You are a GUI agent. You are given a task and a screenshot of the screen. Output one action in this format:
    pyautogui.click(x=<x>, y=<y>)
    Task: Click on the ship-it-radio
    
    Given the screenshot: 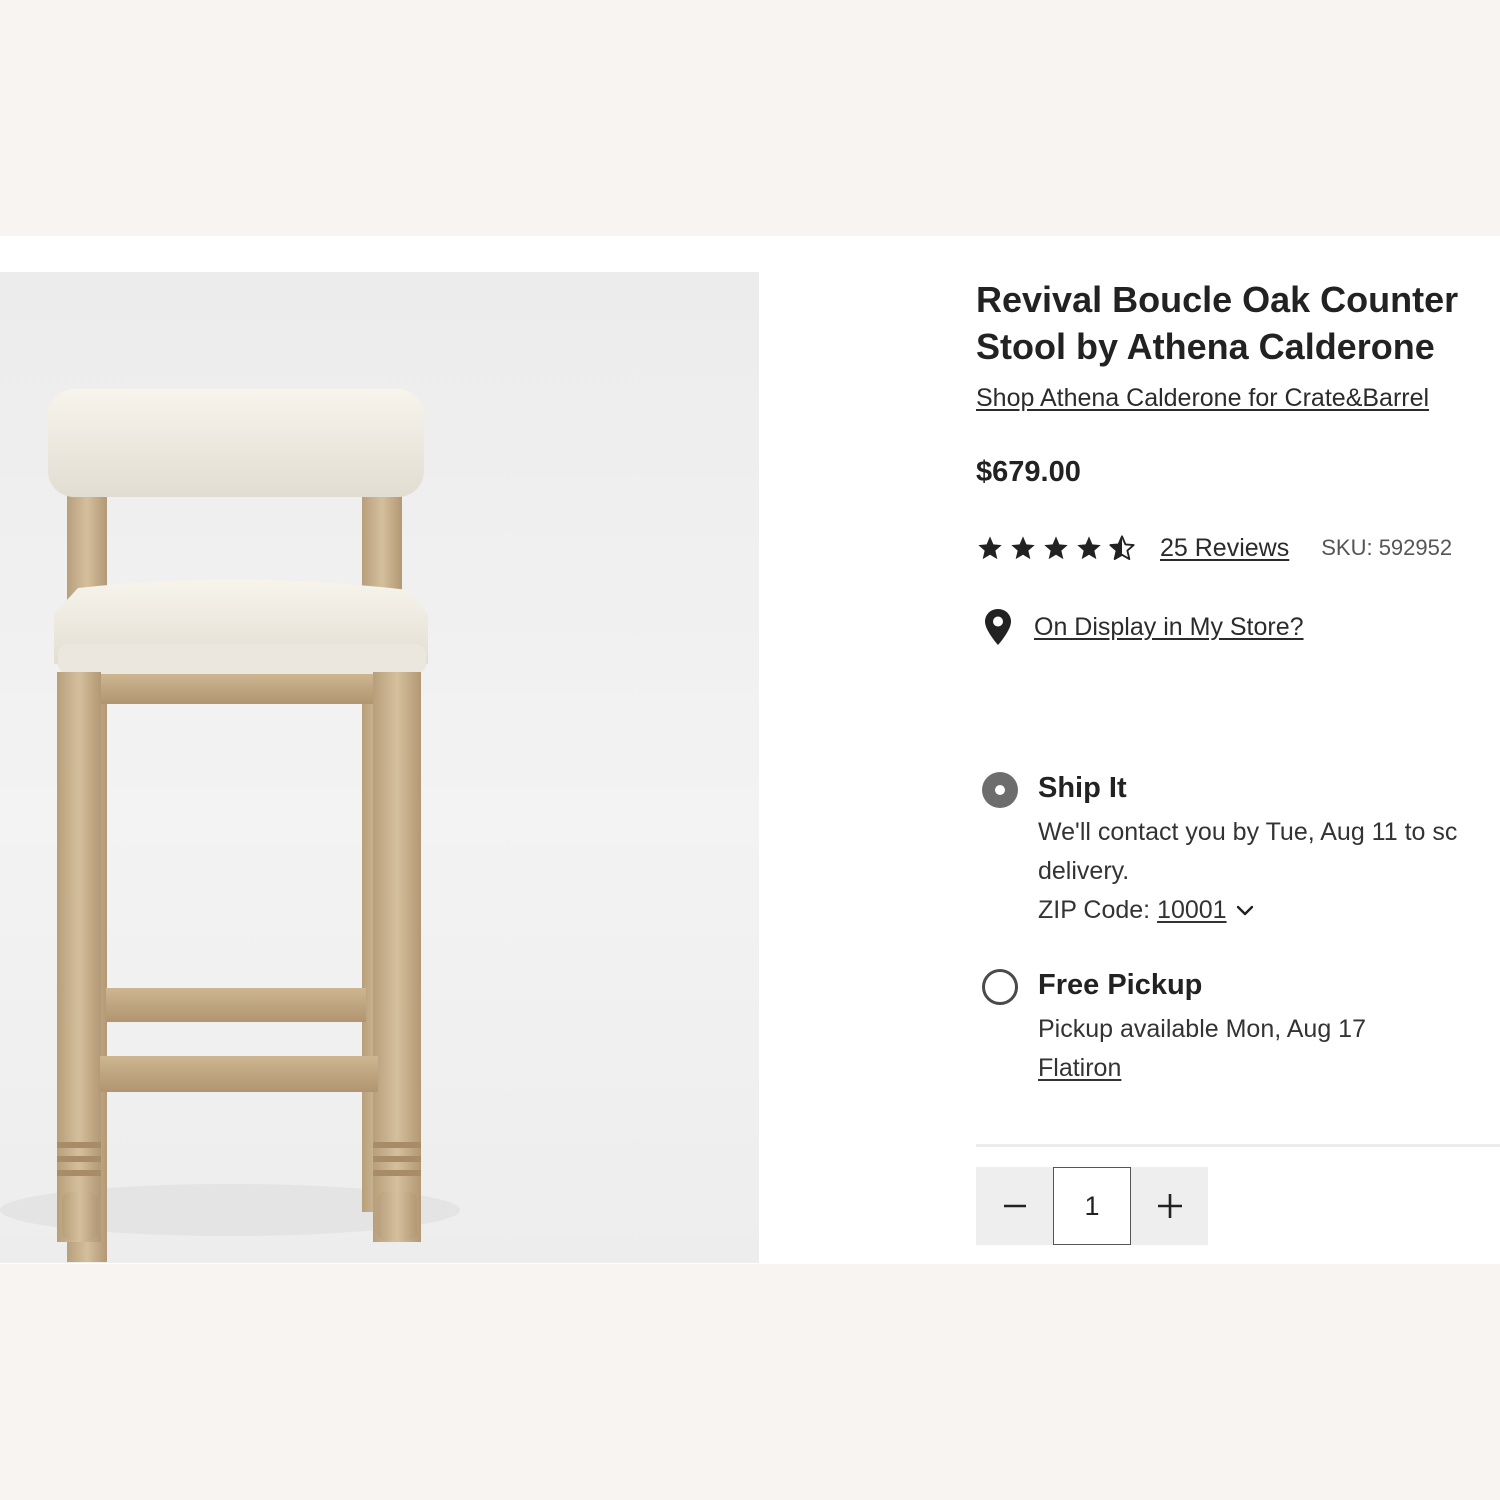 What is the action you would take?
    pyautogui.click(x=1000, y=790)
    